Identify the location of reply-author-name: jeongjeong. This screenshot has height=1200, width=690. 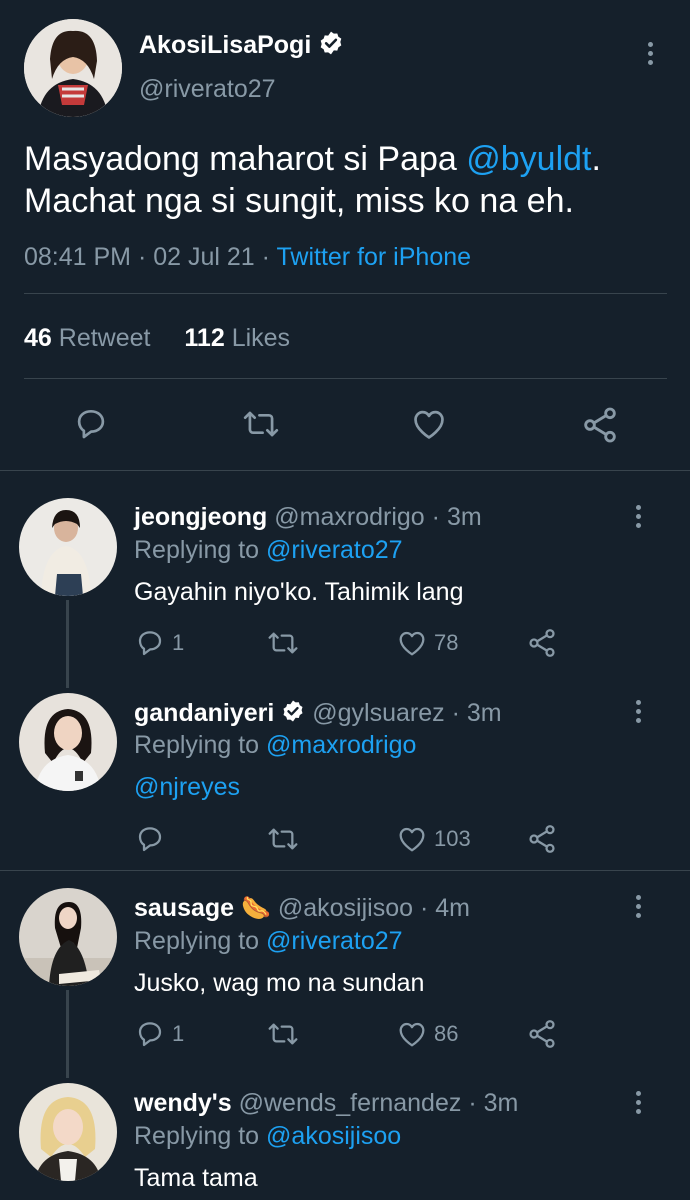
(200, 517).